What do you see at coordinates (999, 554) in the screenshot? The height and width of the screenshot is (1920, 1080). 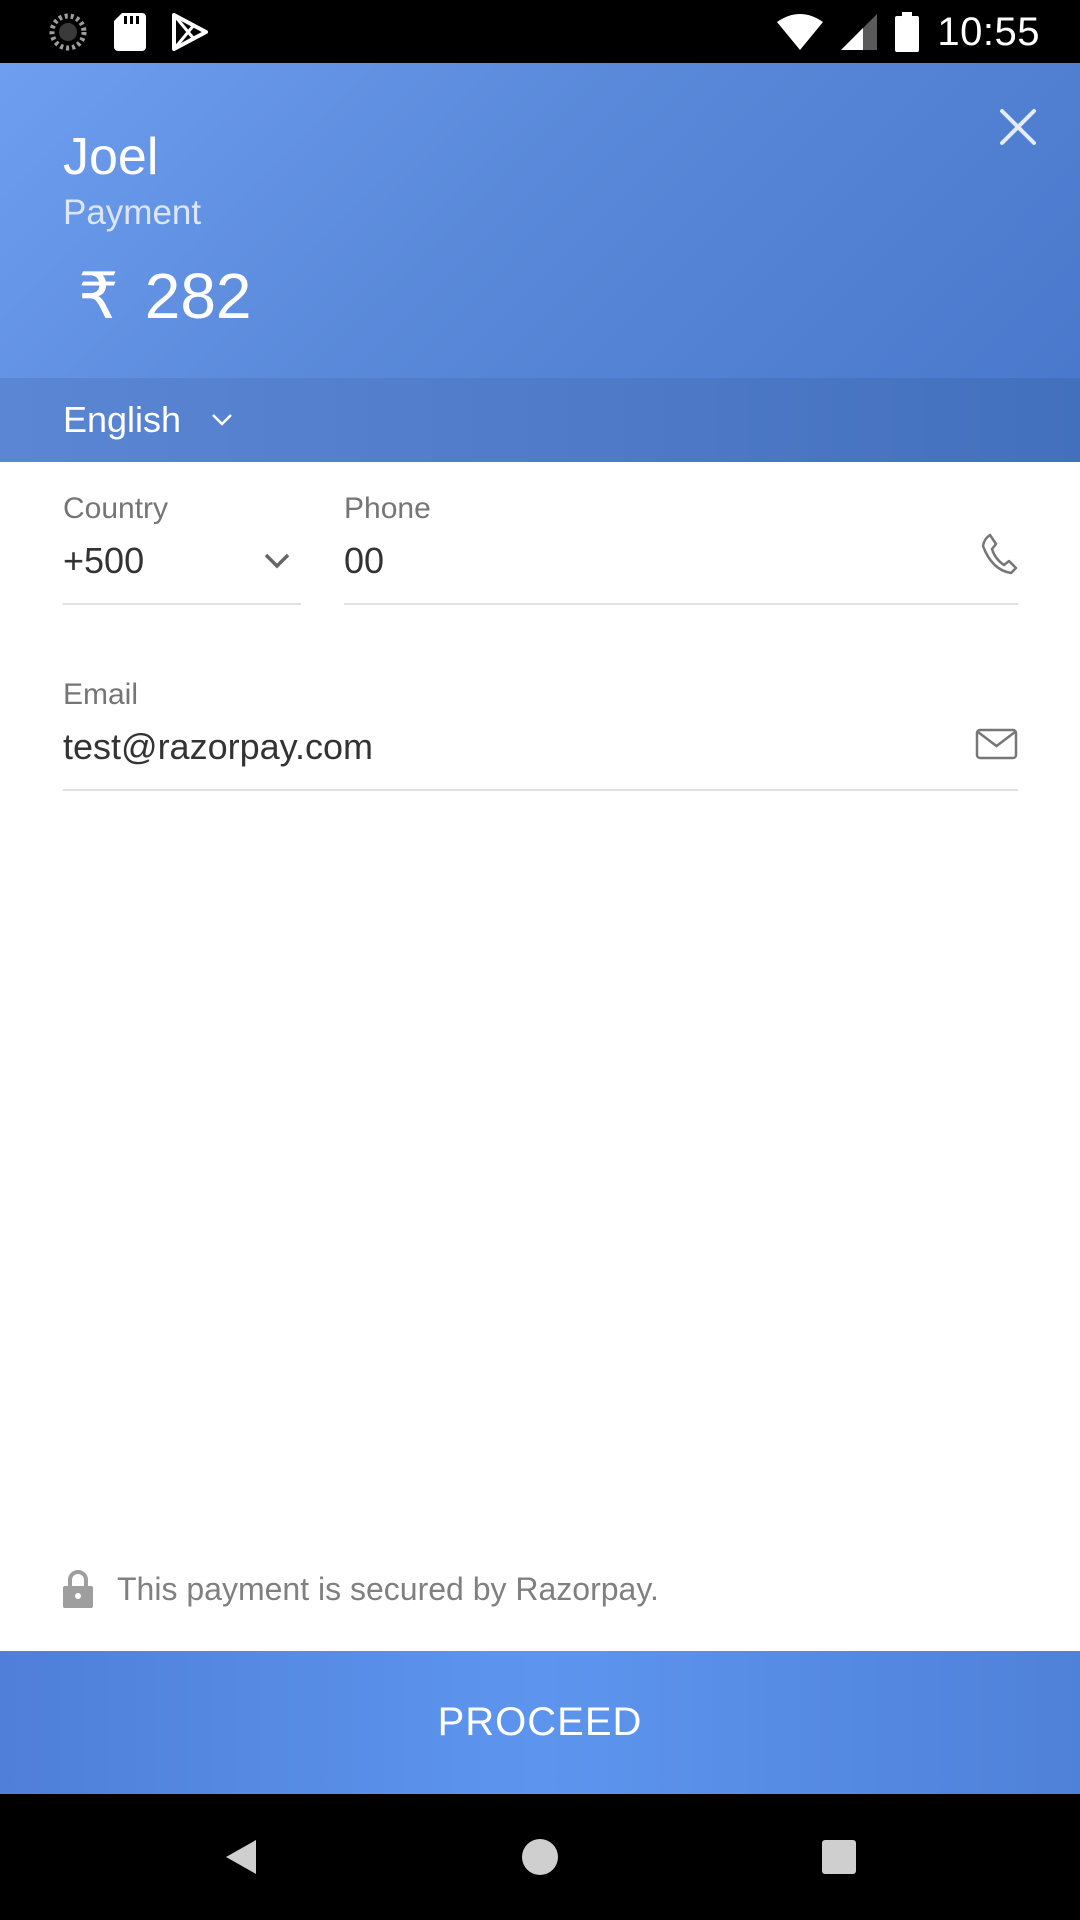 I see `phone-icon` at bounding box center [999, 554].